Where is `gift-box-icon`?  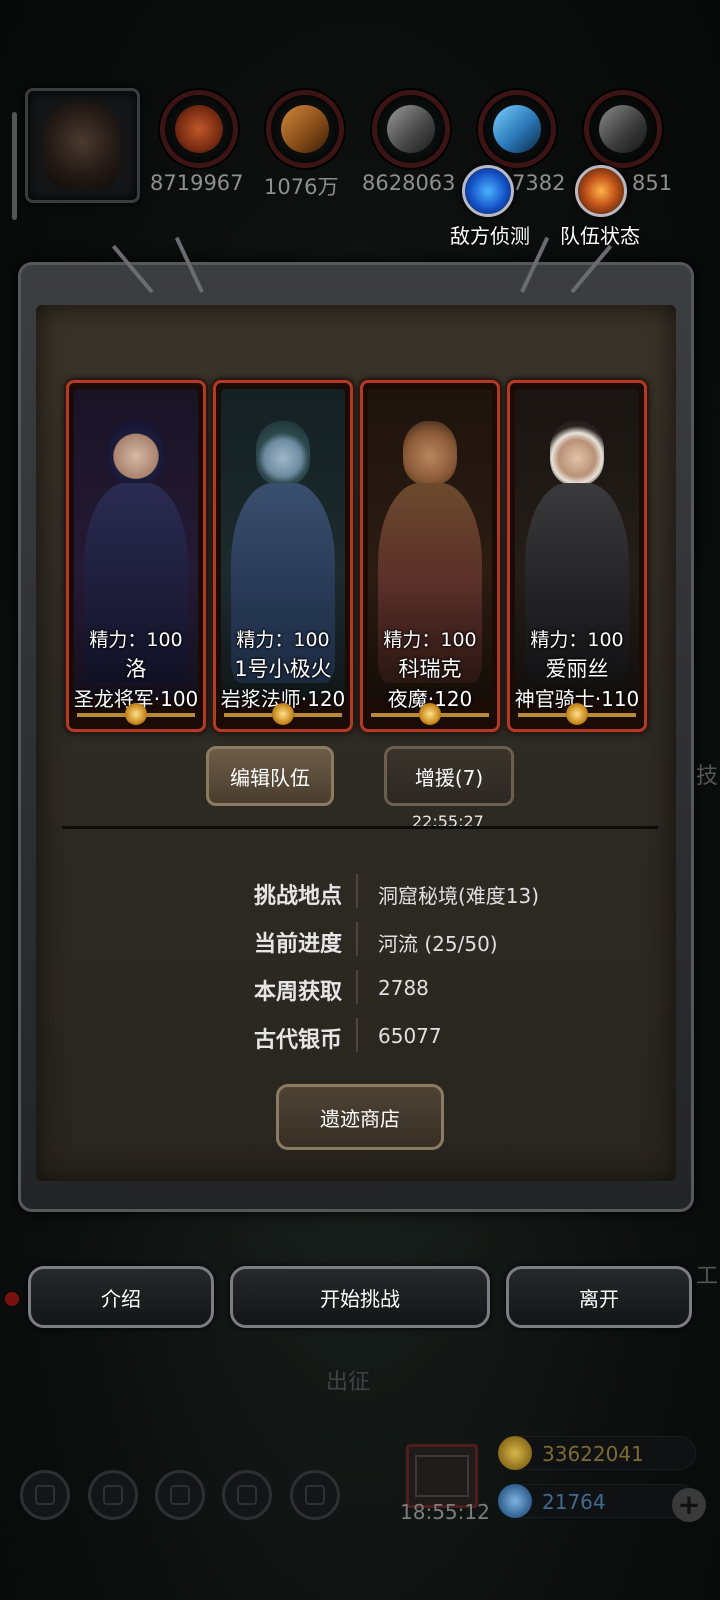 gift-box-icon is located at coordinates (442, 1476).